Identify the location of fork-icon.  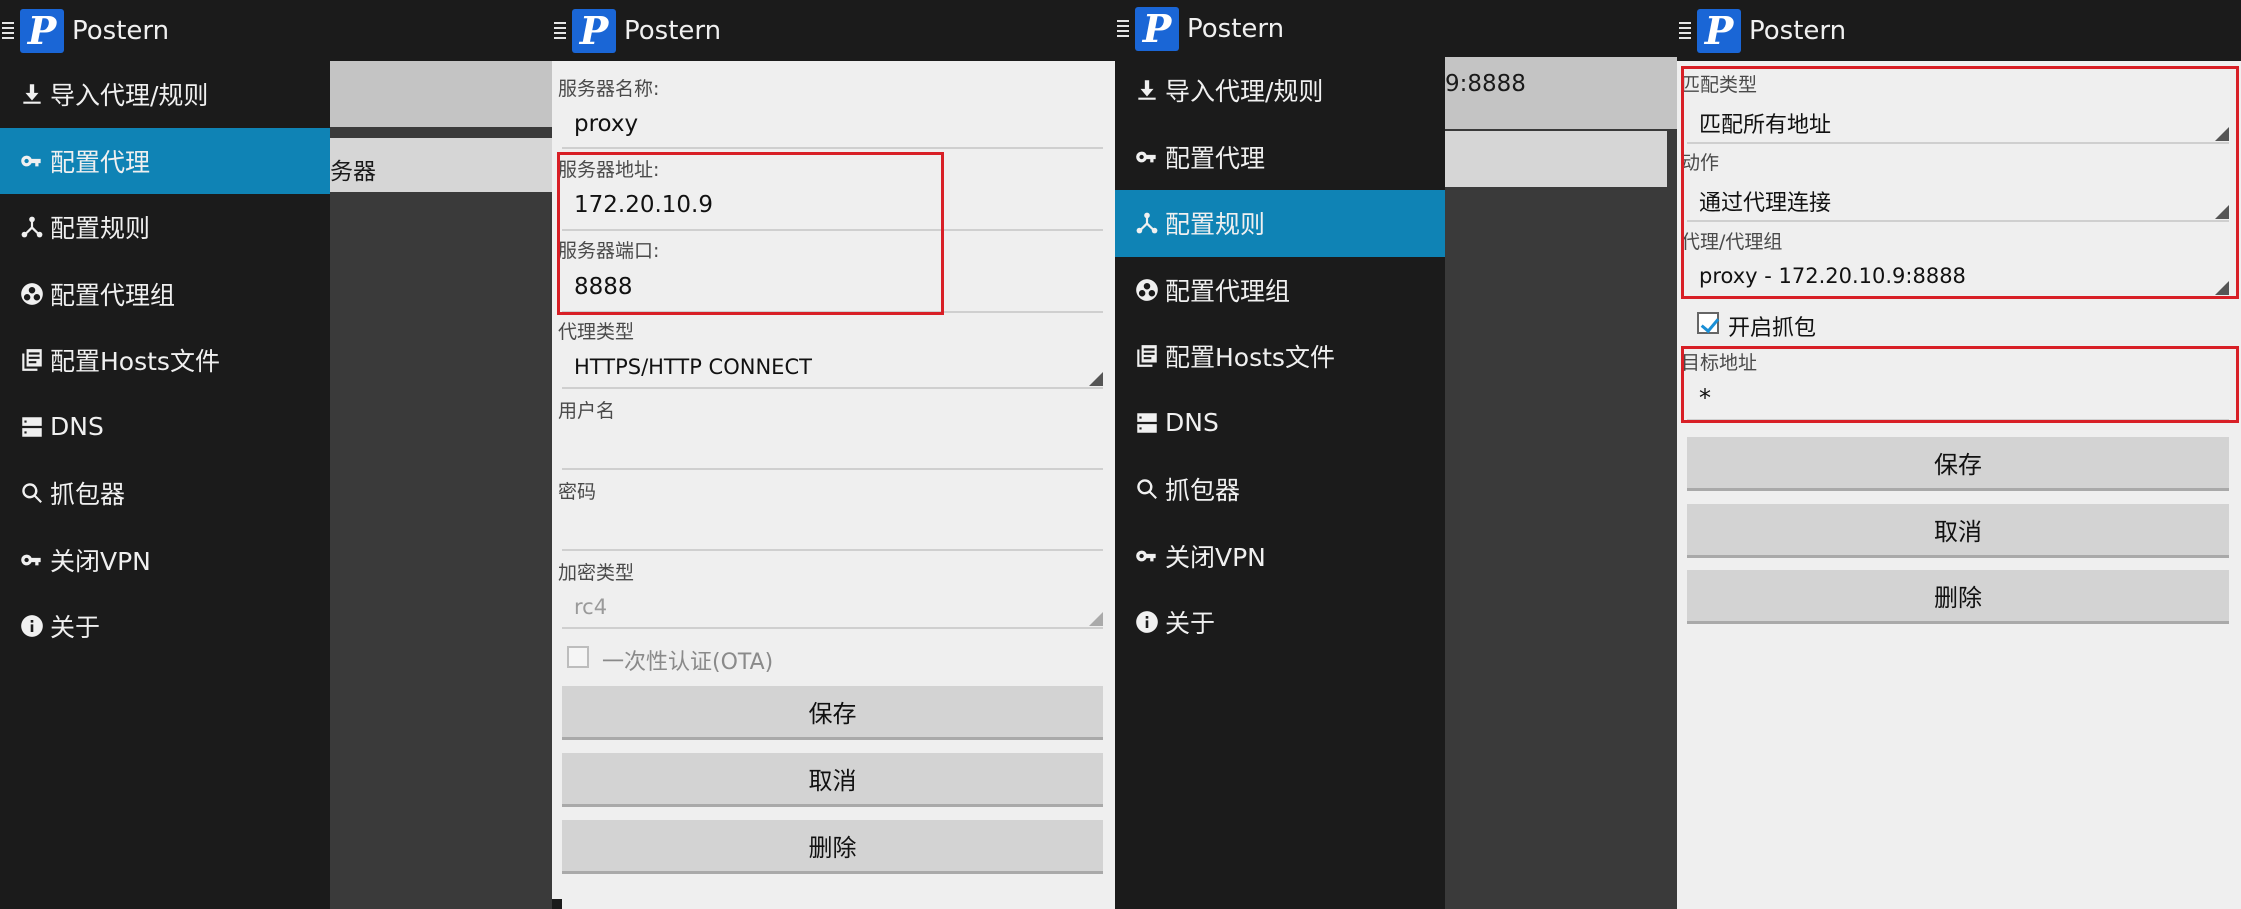
(32, 227).